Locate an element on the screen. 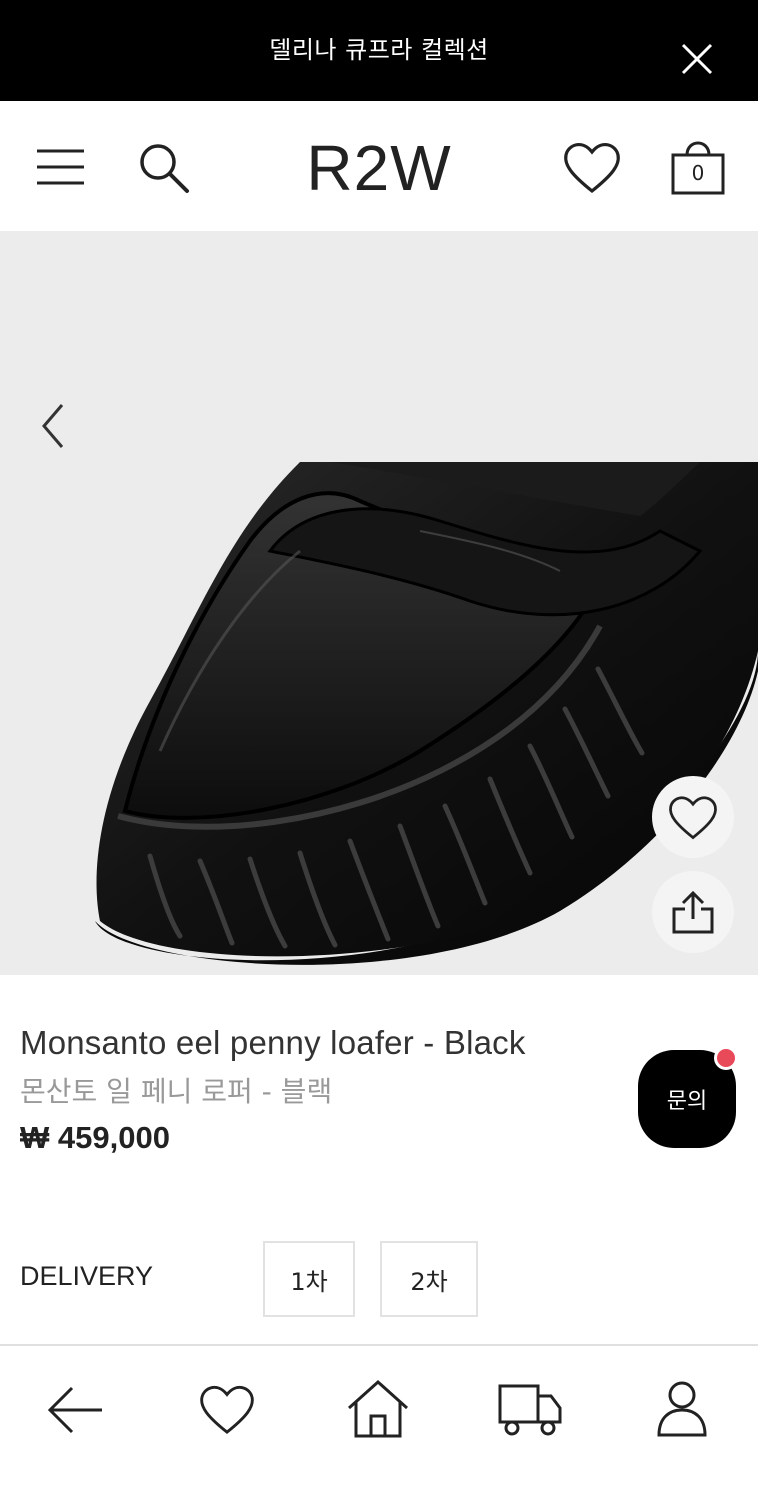 The height and width of the screenshot is (1500, 758). promo-banner-text: 델리나 큐프라 컬렉션 is located at coordinates (379, 47).